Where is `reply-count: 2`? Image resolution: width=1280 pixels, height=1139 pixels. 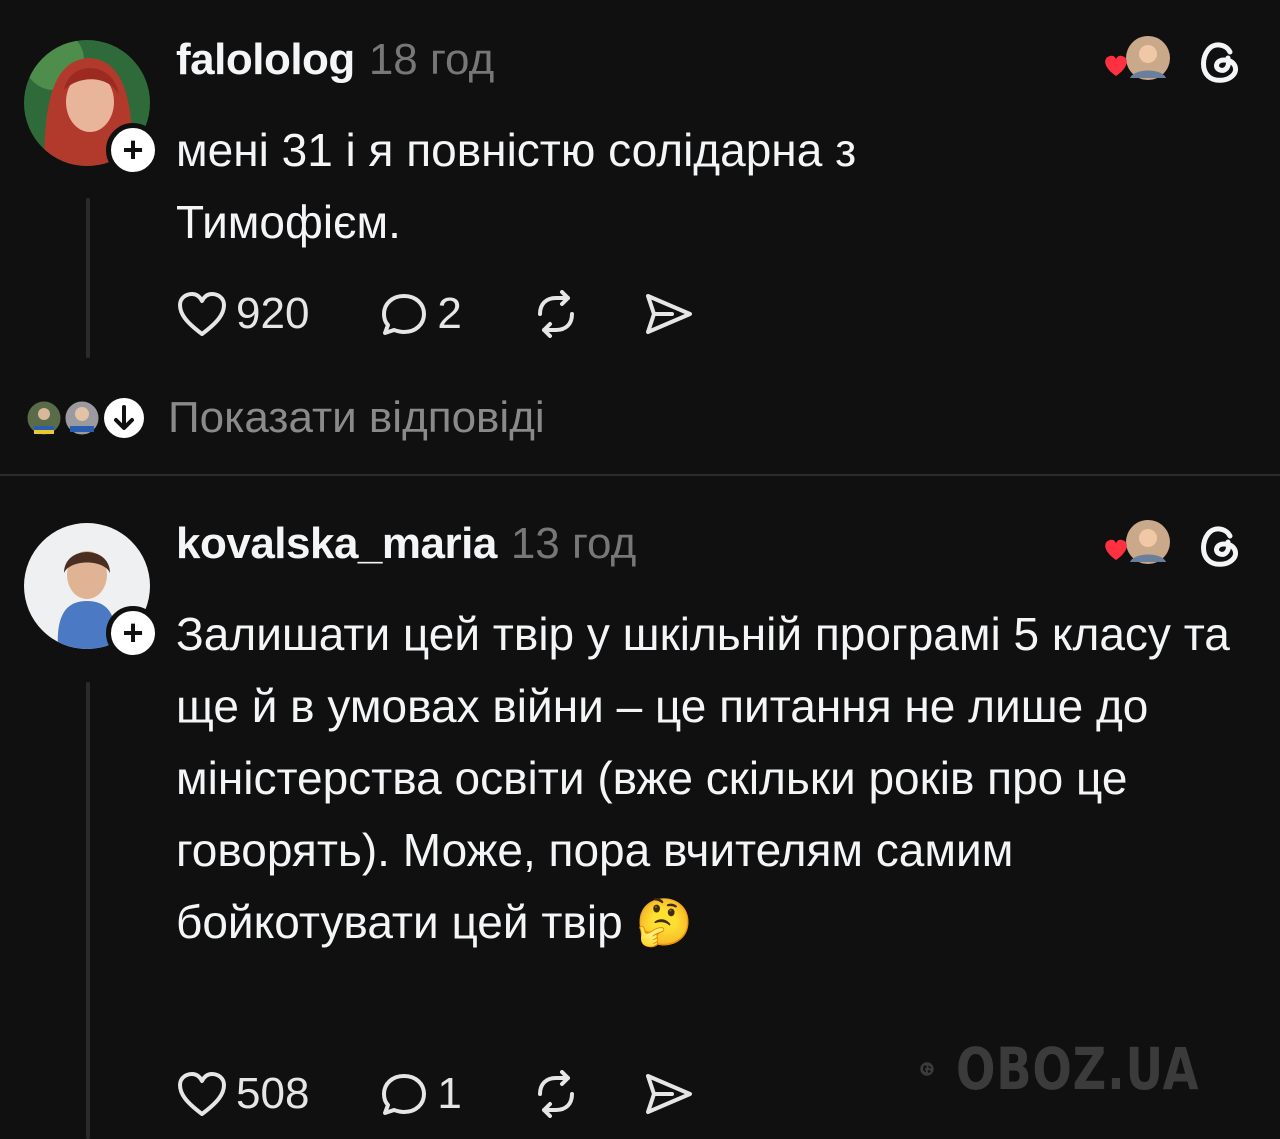
reply-count: 2 is located at coordinates (449, 313).